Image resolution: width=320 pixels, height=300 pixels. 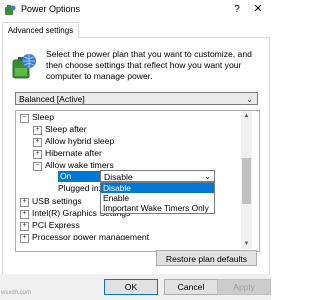 What do you see at coordinates (246, 181) in the screenshot?
I see `scrollbar-thumb` at bounding box center [246, 181].